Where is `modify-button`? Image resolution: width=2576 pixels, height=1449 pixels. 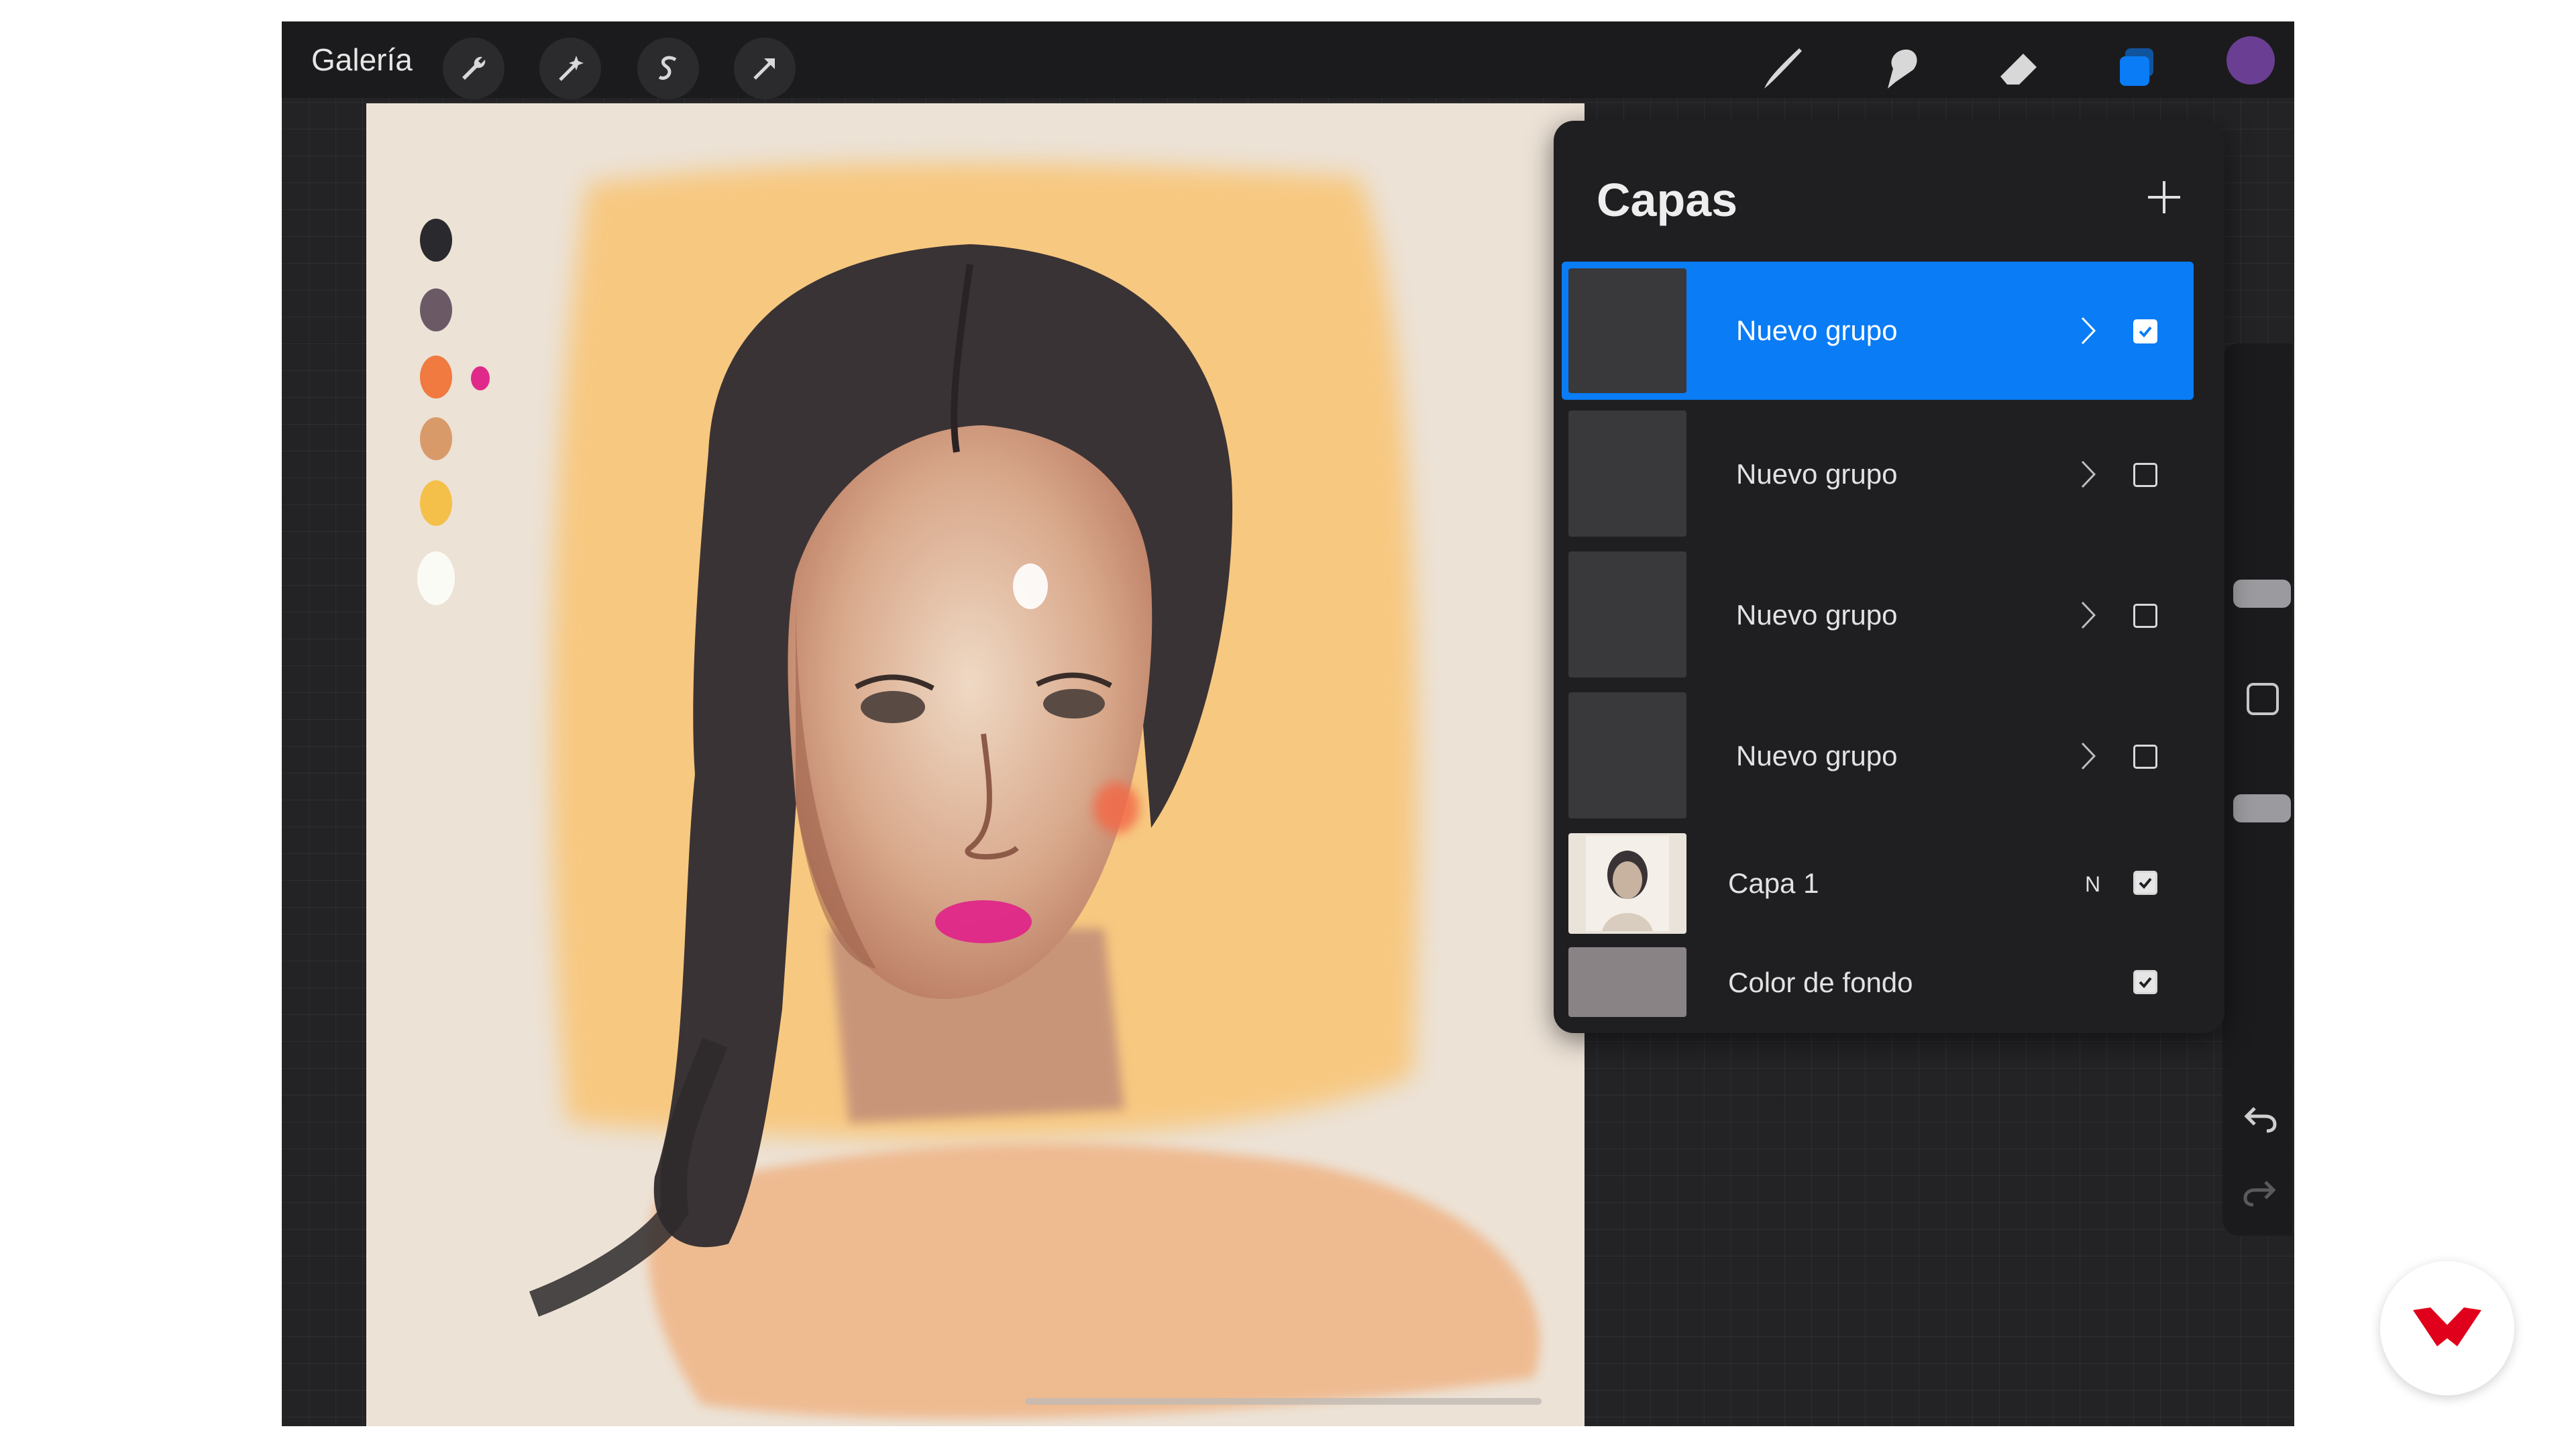 modify-button is located at coordinates (2263, 699).